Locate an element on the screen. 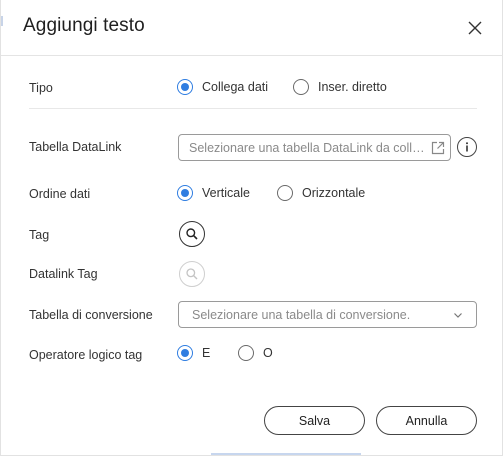 This screenshot has height=456, width=503. operatore-label: Operatore logico tag is located at coordinates (86, 355).